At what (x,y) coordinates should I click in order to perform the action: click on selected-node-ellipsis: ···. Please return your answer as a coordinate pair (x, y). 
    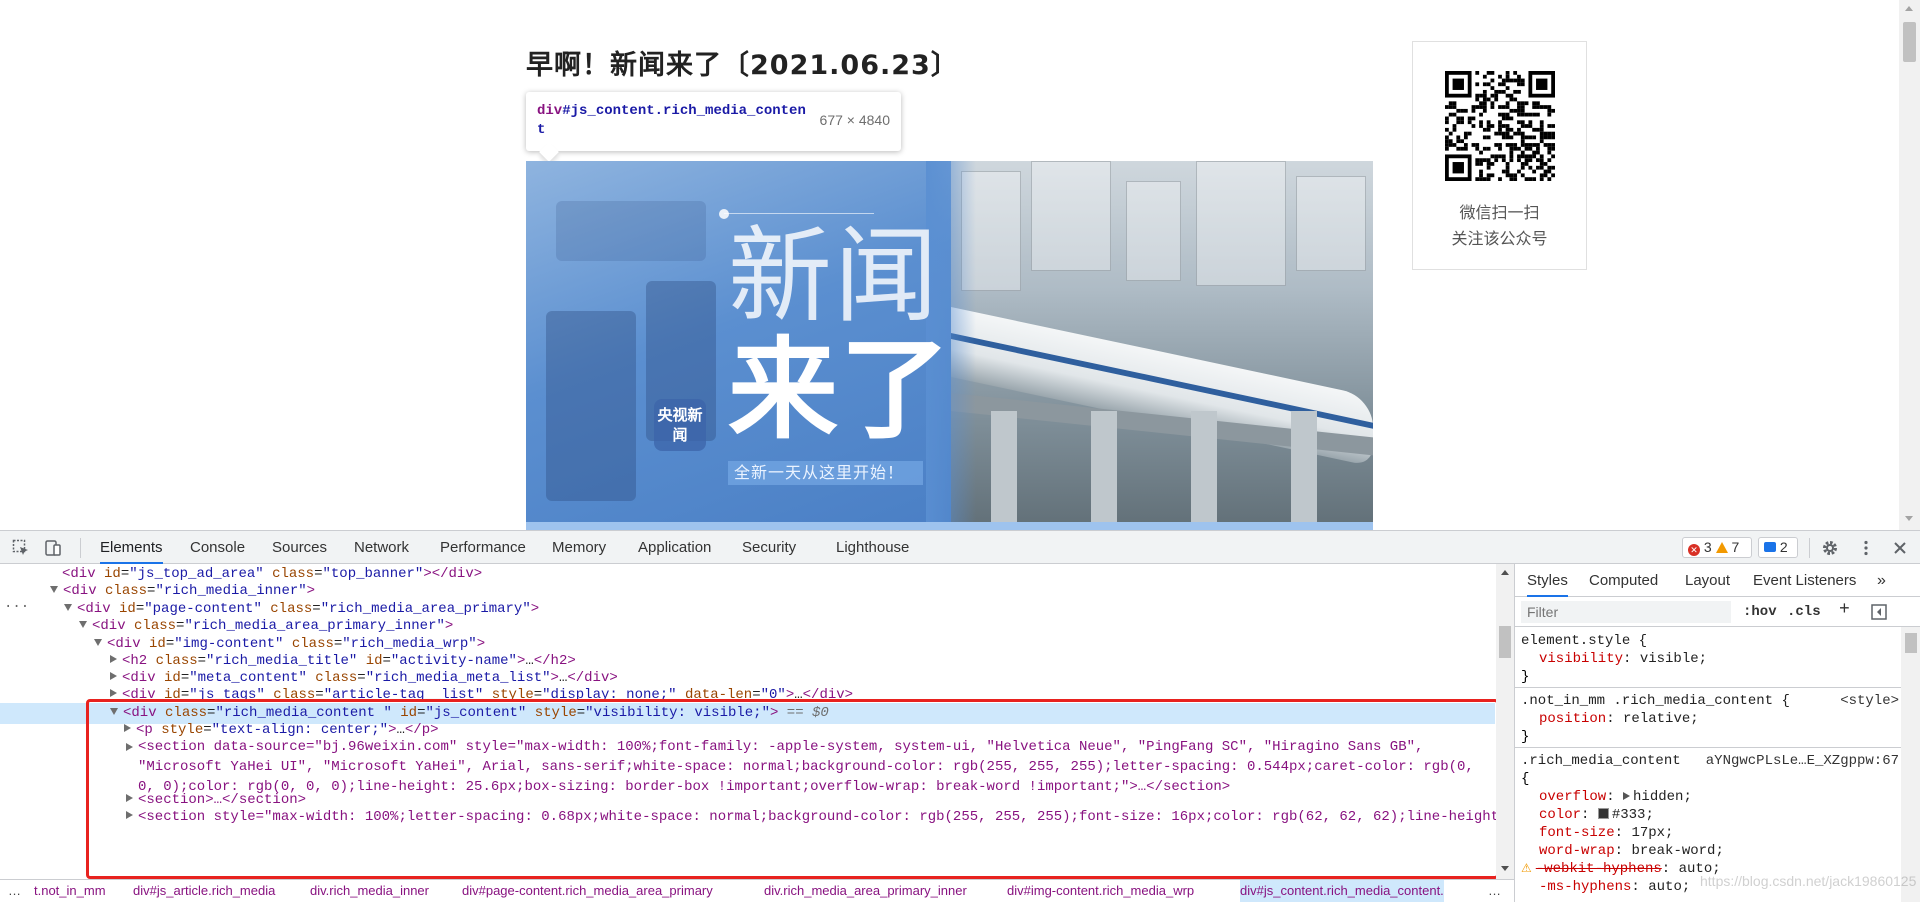
    Looking at the image, I should click on (16, 607).